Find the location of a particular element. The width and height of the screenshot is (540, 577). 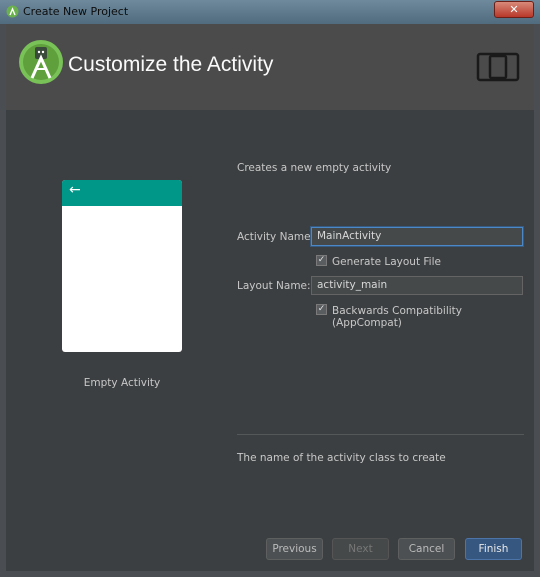

activity-name-input: MainActivity is located at coordinates (417, 236).